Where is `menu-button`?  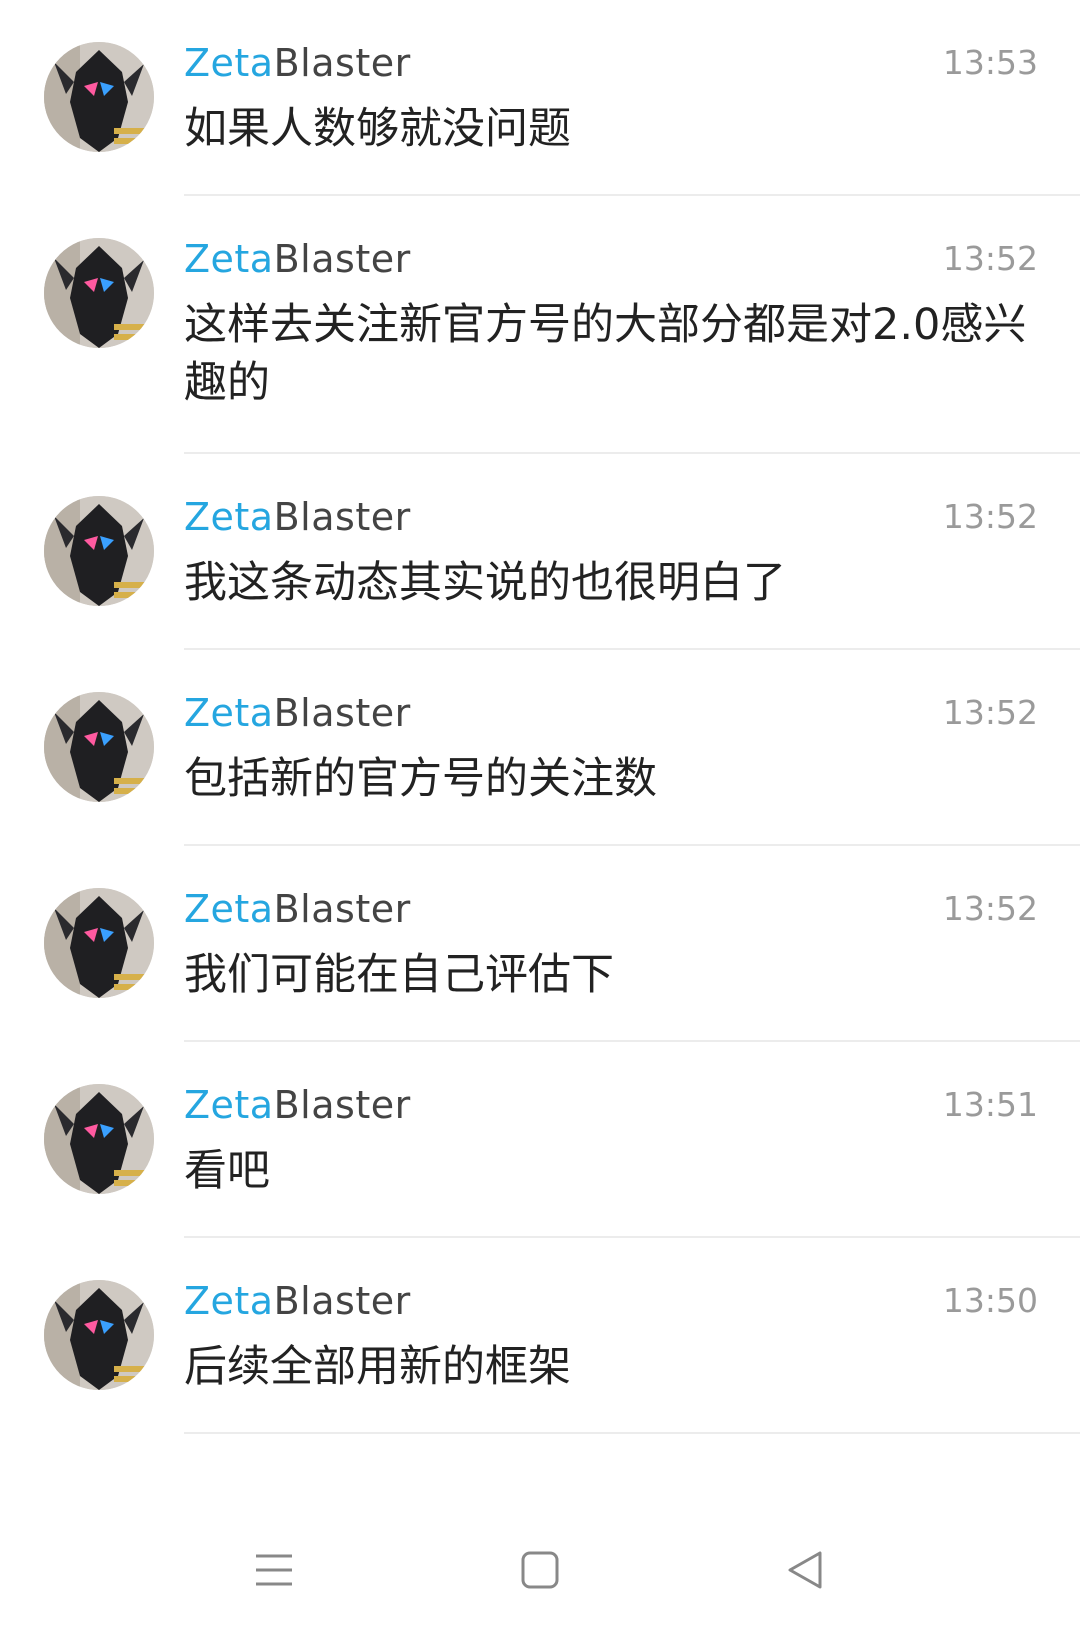 menu-button is located at coordinates (274, 1570).